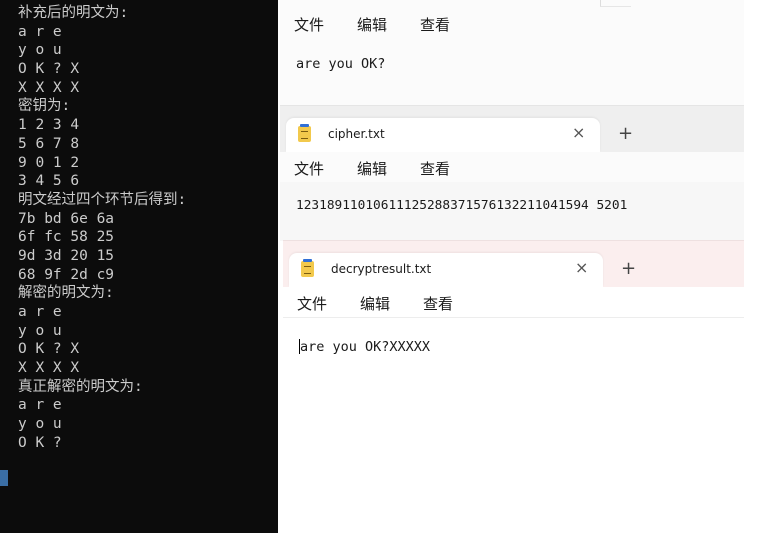 Image resolution: width=768 pixels, height=535 pixels. What do you see at coordinates (66, 237) in the screenshot?
I see `console-line: 6f fc 58 25` at bounding box center [66, 237].